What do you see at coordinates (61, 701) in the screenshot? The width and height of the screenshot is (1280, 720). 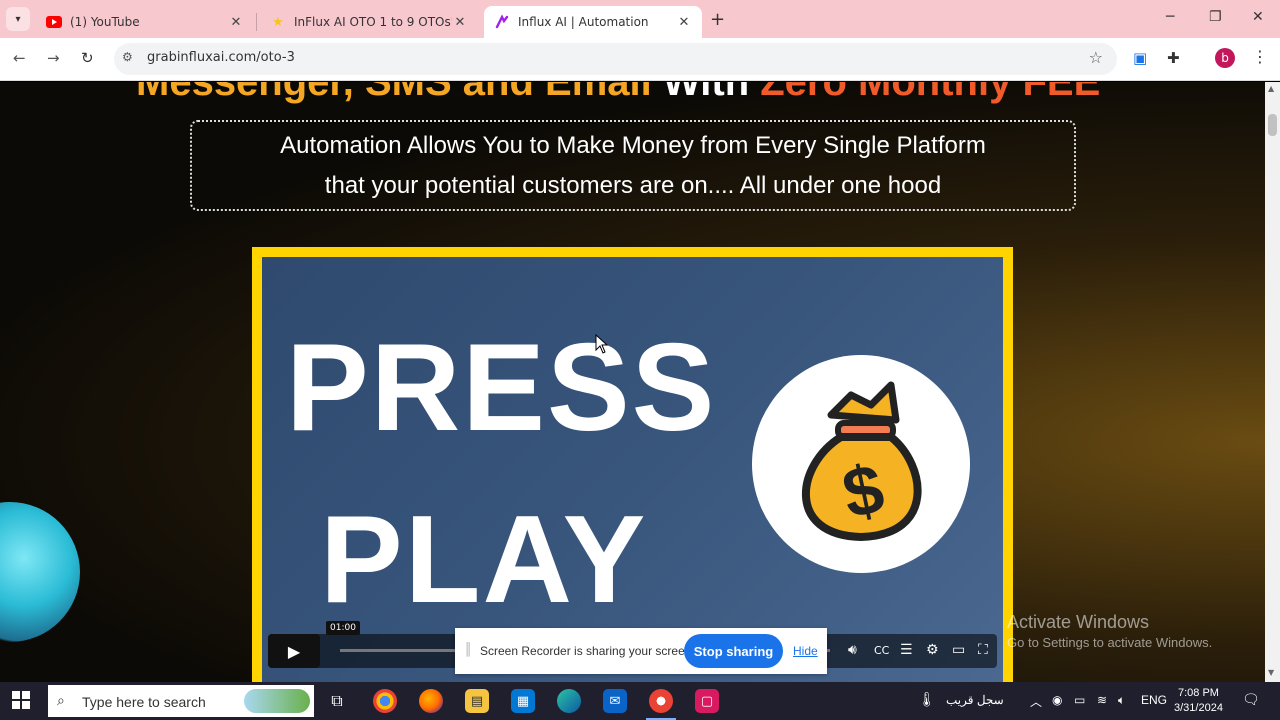 I see `search-icon: ⌕` at bounding box center [61, 701].